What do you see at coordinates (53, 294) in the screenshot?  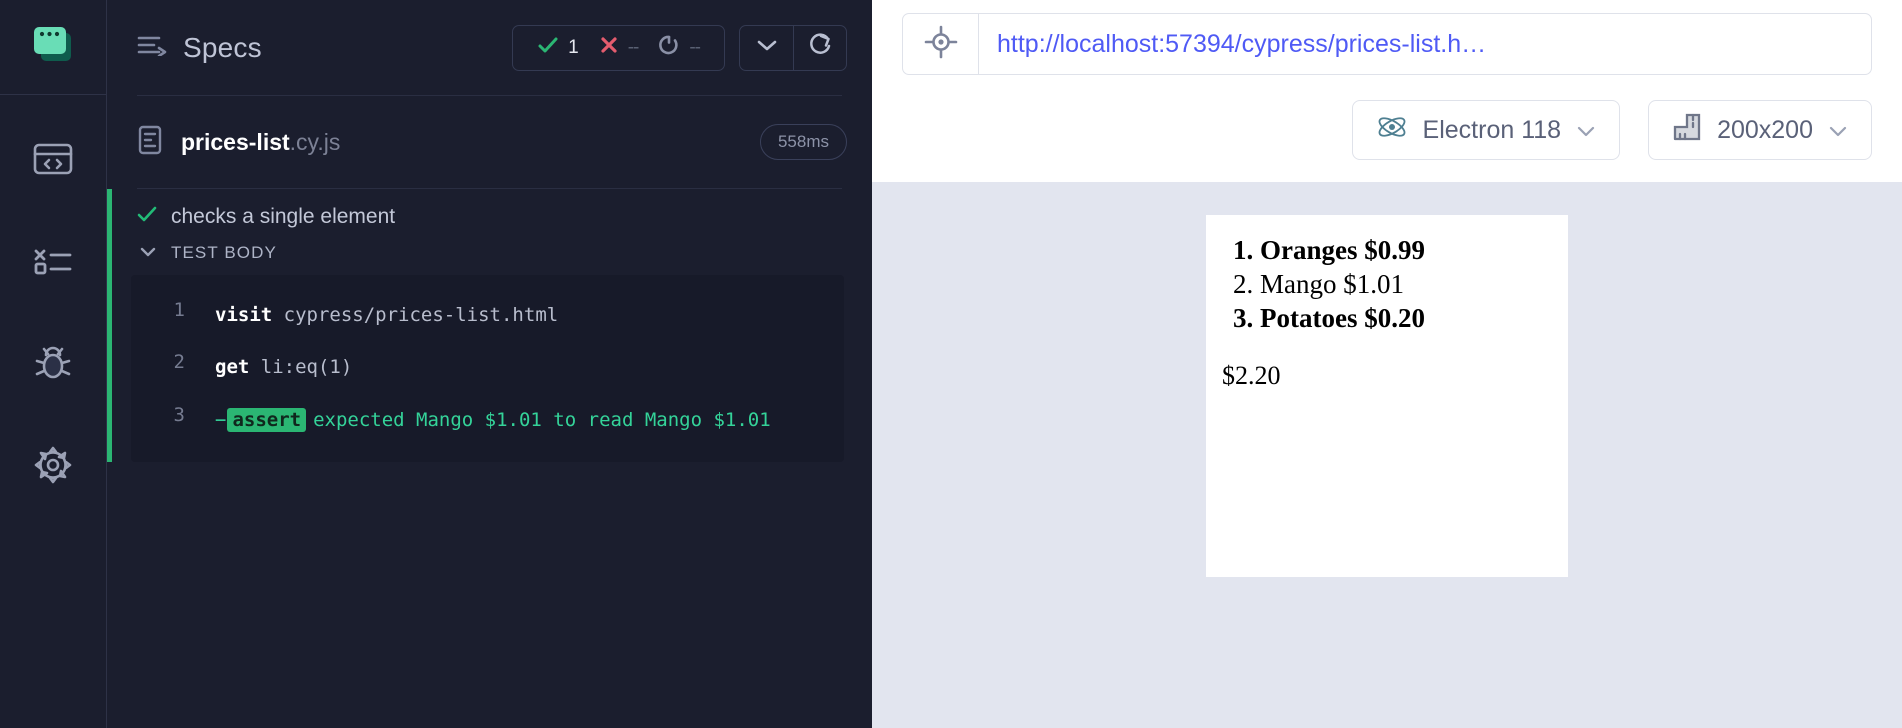 I see `sidebar-nav` at bounding box center [53, 294].